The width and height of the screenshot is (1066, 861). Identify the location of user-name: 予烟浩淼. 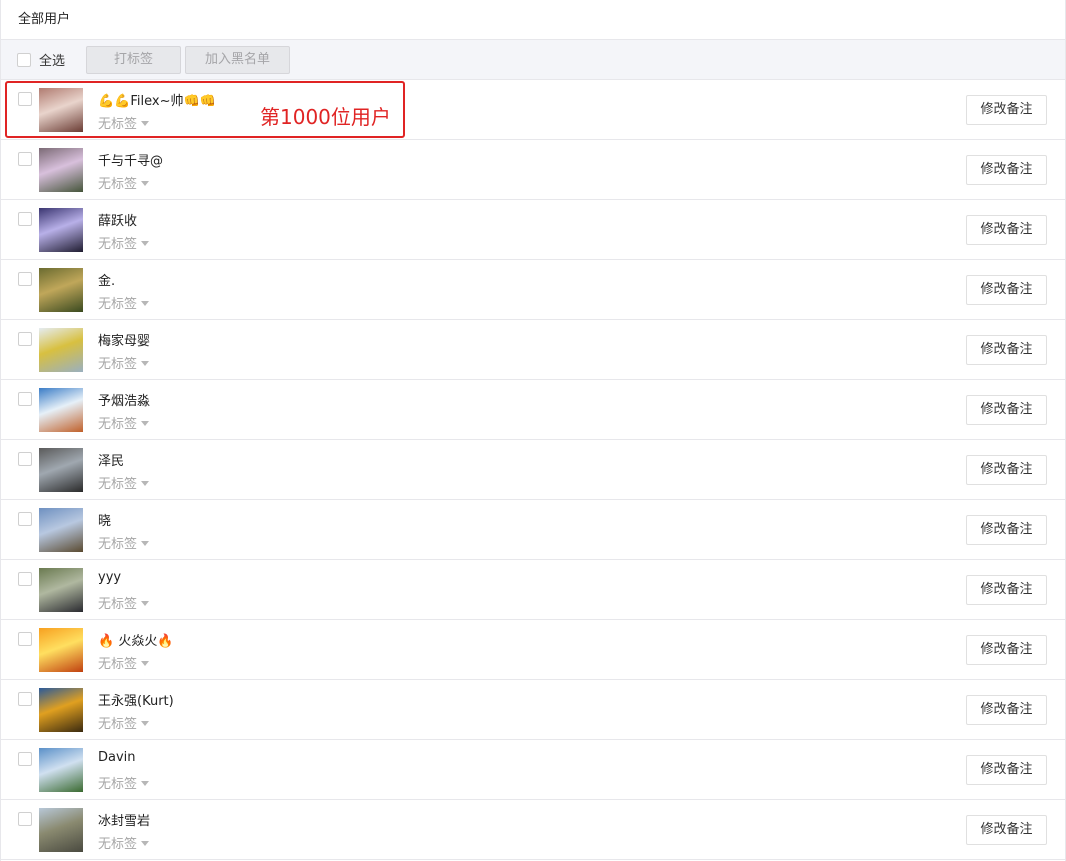
(124, 401).